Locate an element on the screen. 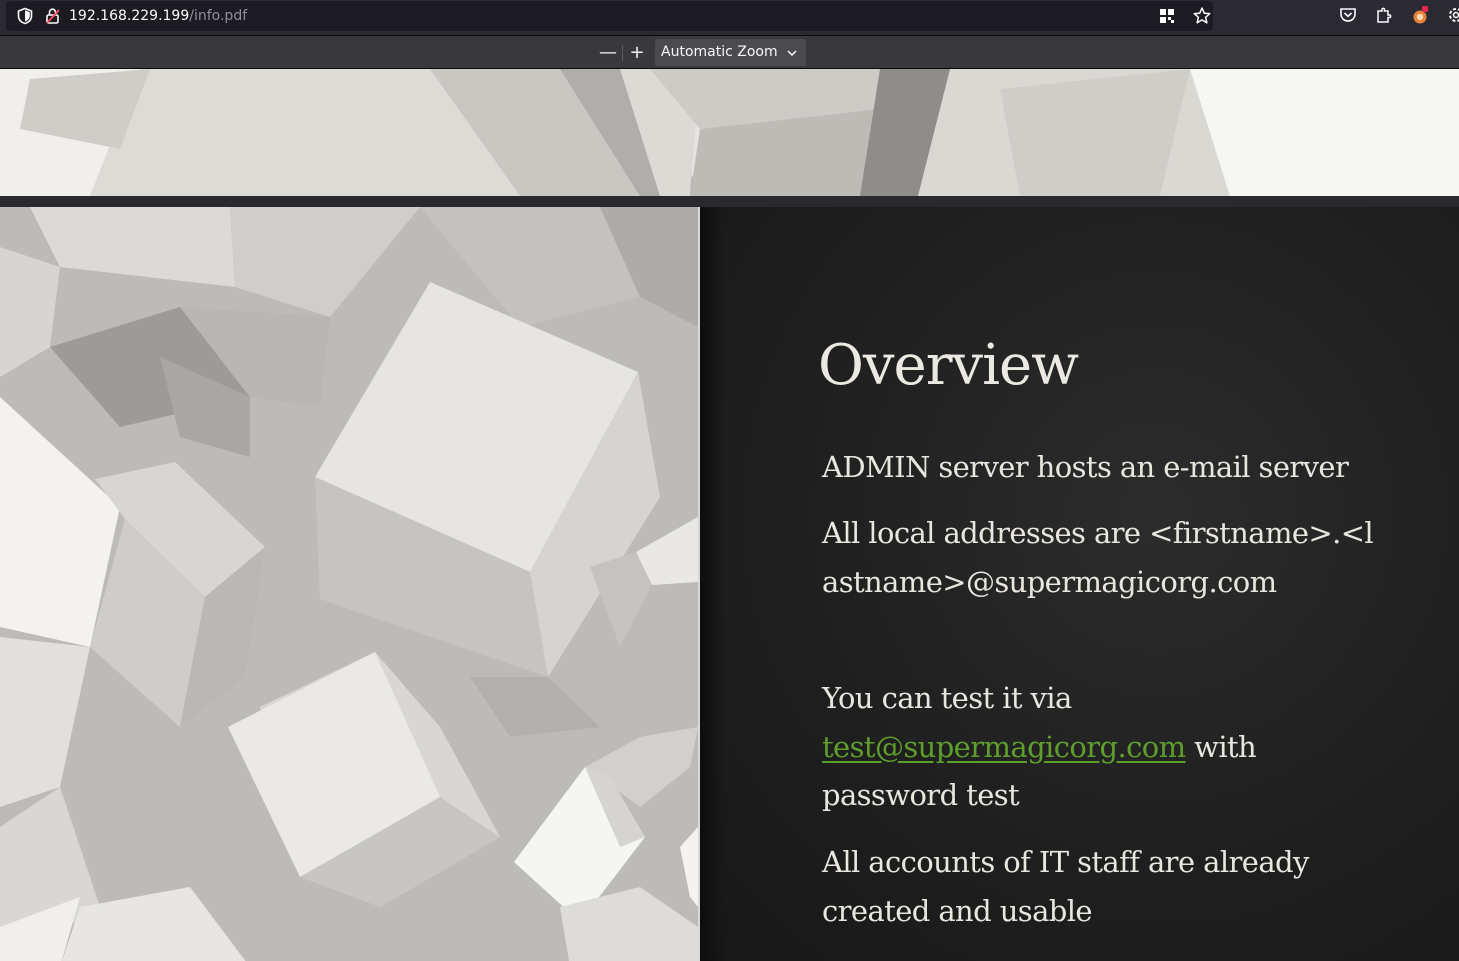 Image resolution: width=1459 pixels, height=961 pixels. zoom-out-button: — is located at coordinates (608, 53).